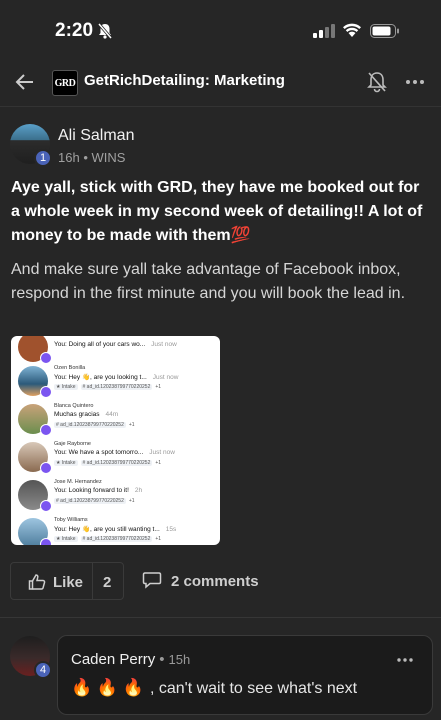 This screenshot has width=441, height=720. Describe the element at coordinates (72, 444) in the screenshot. I see `contact-name: Gaje Rayborne` at that location.